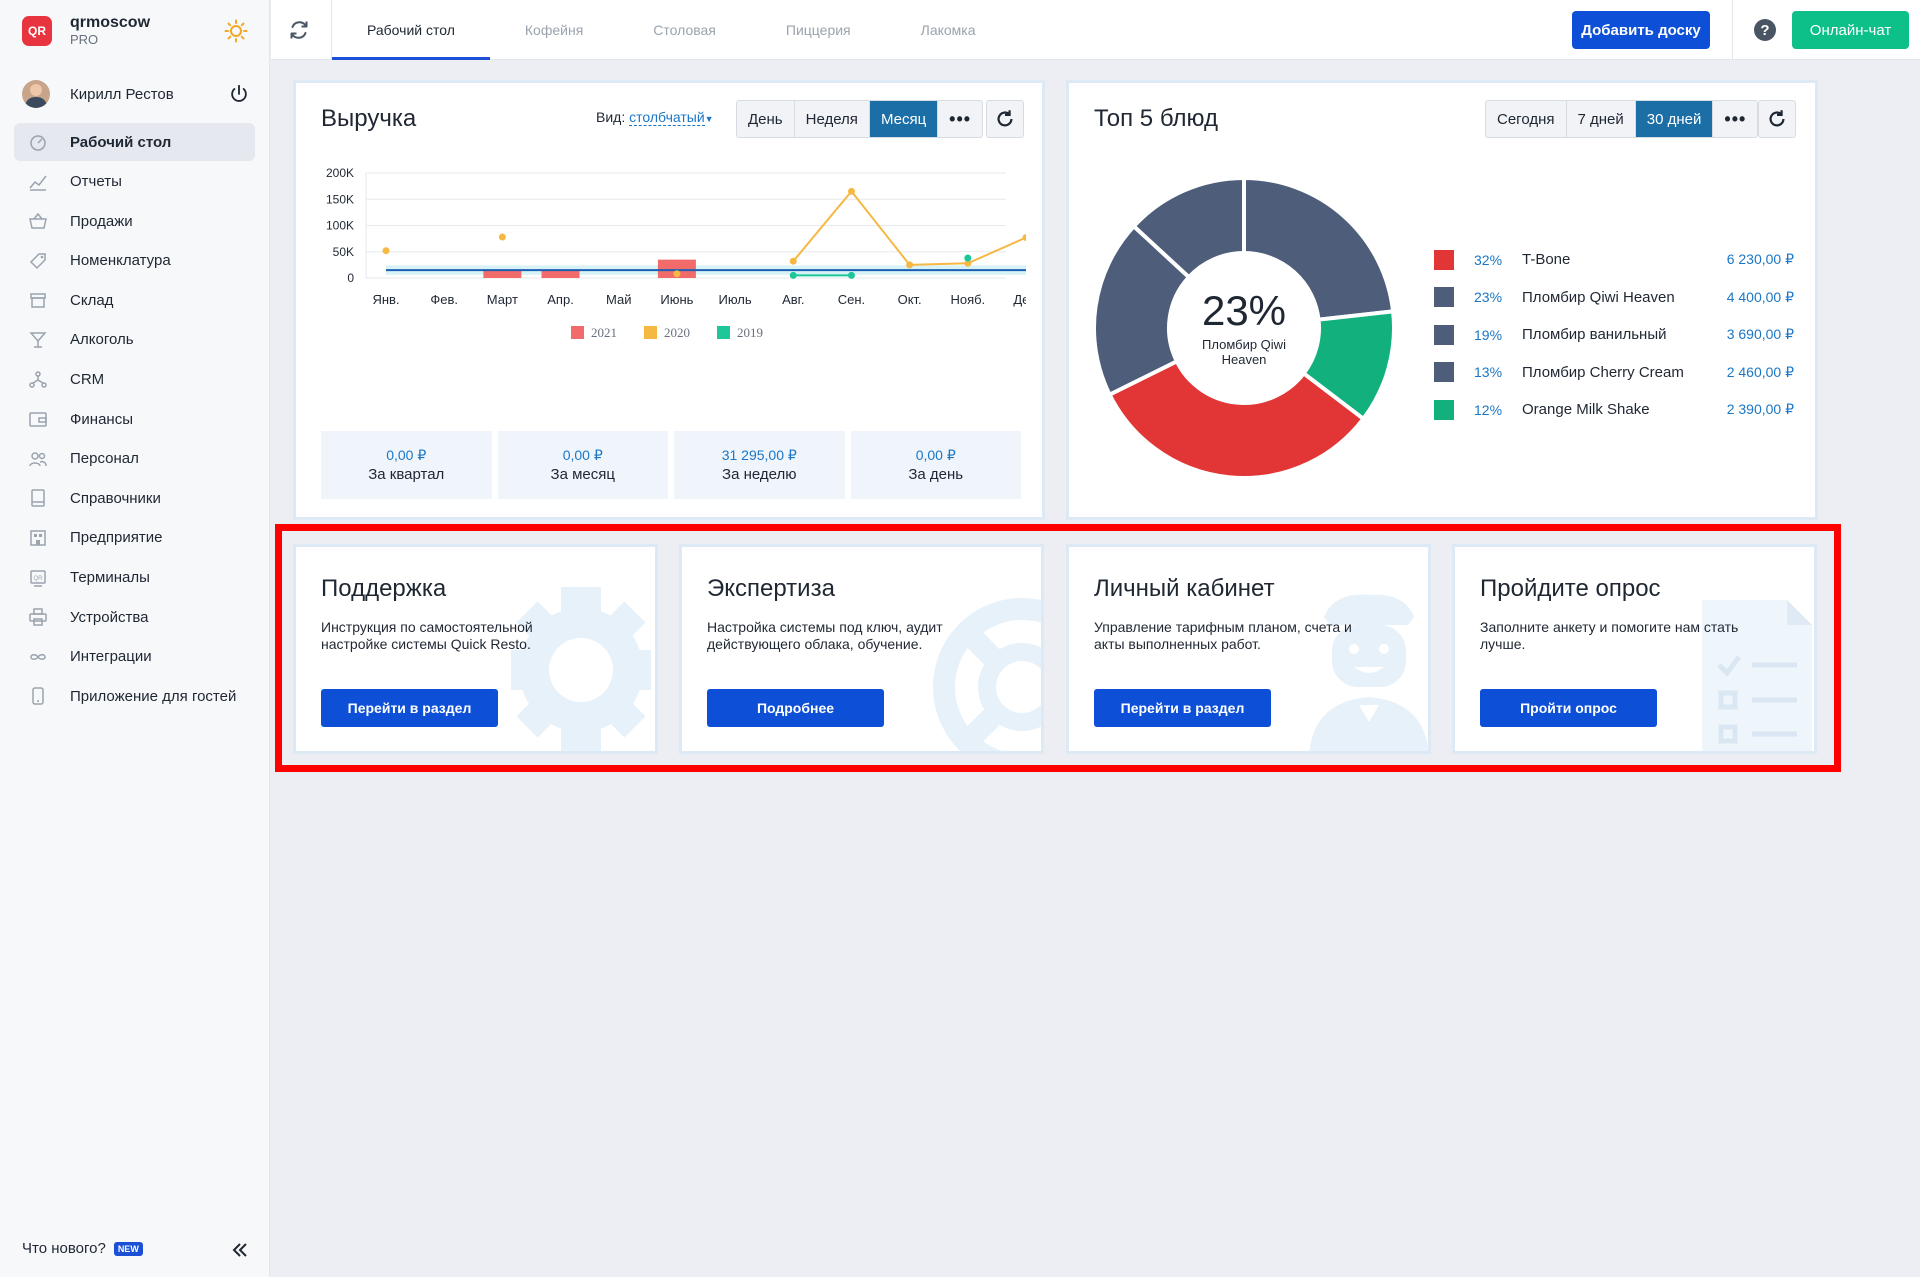 This screenshot has width=1920, height=1277. I want to click on revenue-refresh-button, so click(1005, 119).